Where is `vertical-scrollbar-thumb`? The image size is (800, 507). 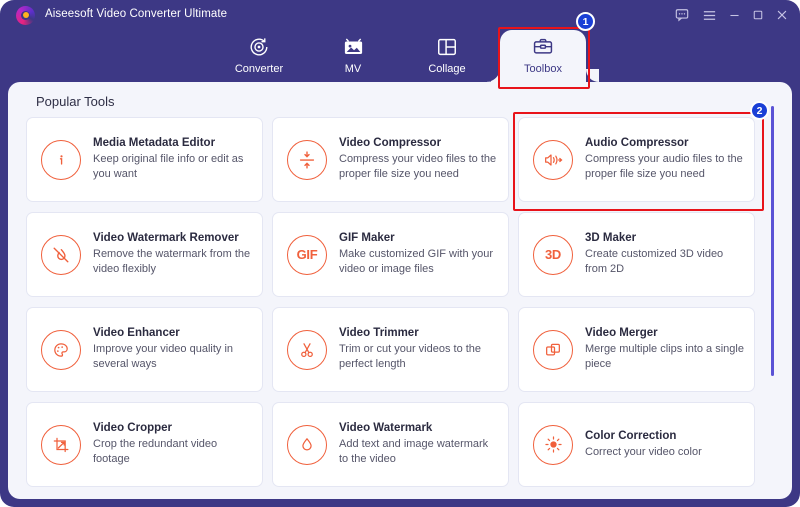 vertical-scrollbar-thumb is located at coordinates (772, 241).